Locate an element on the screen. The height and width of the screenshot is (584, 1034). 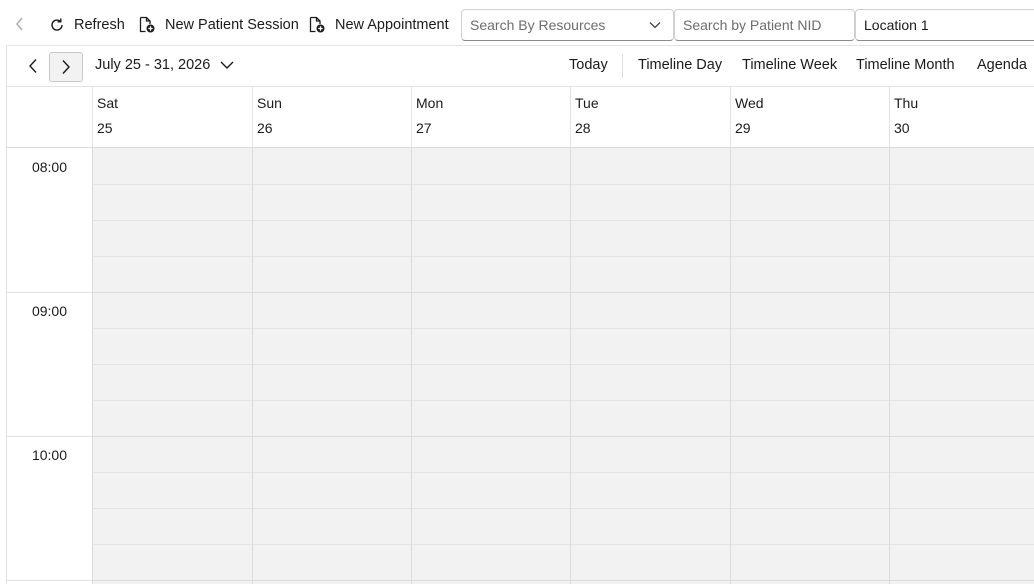
day-date: 25 is located at coordinates (105, 128).